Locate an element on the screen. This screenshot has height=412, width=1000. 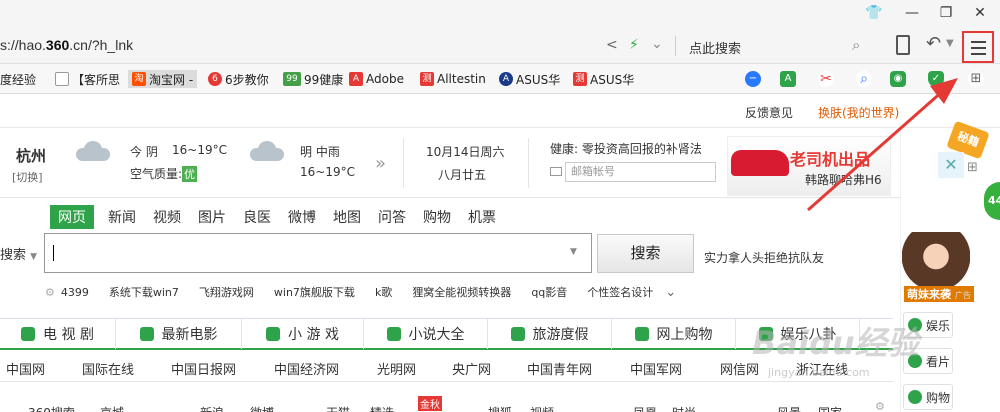
search-button: 搜索 is located at coordinates (645, 253).